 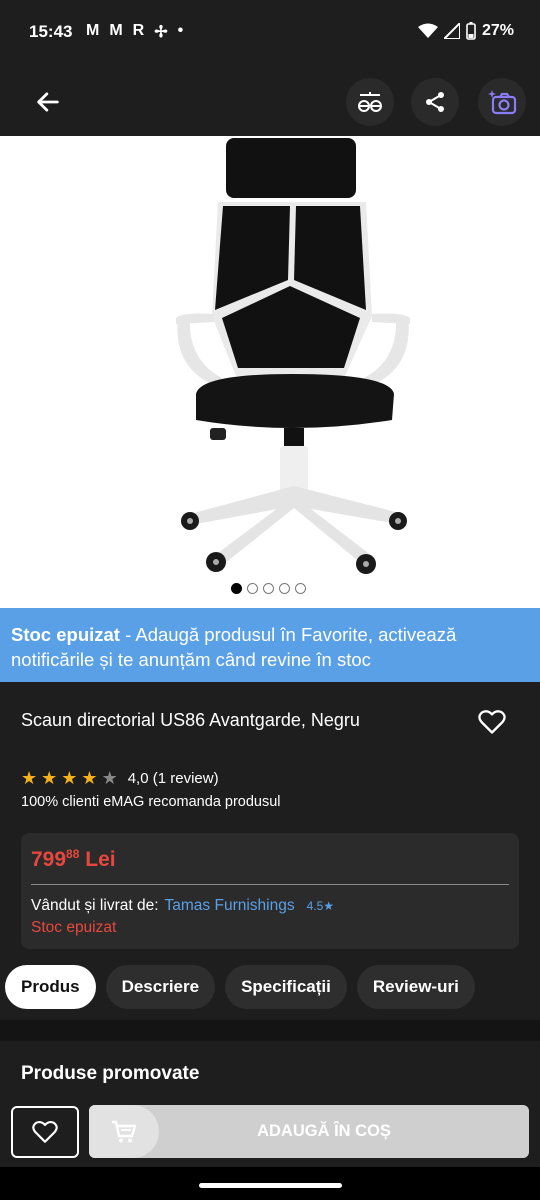 I want to click on seller-rating: 4.5★, so click(x=320, y=906).